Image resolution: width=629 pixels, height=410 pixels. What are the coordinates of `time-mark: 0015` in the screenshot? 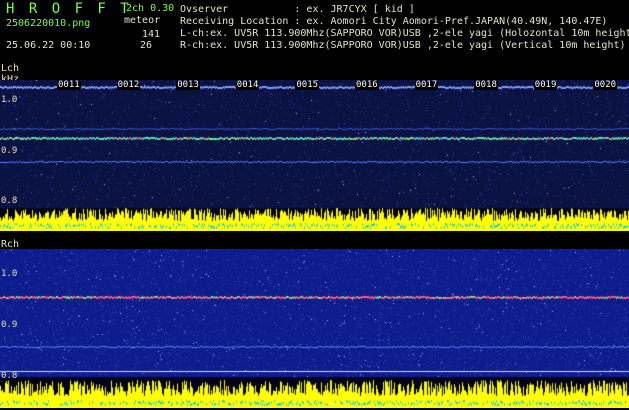 It's located at (307, 85).